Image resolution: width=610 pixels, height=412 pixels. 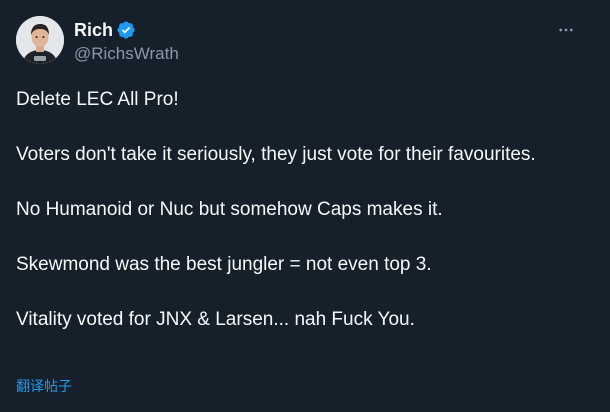 I want to click on tweet-paragraph: Delete LEC All Pro!, so click(x=97, y=99).